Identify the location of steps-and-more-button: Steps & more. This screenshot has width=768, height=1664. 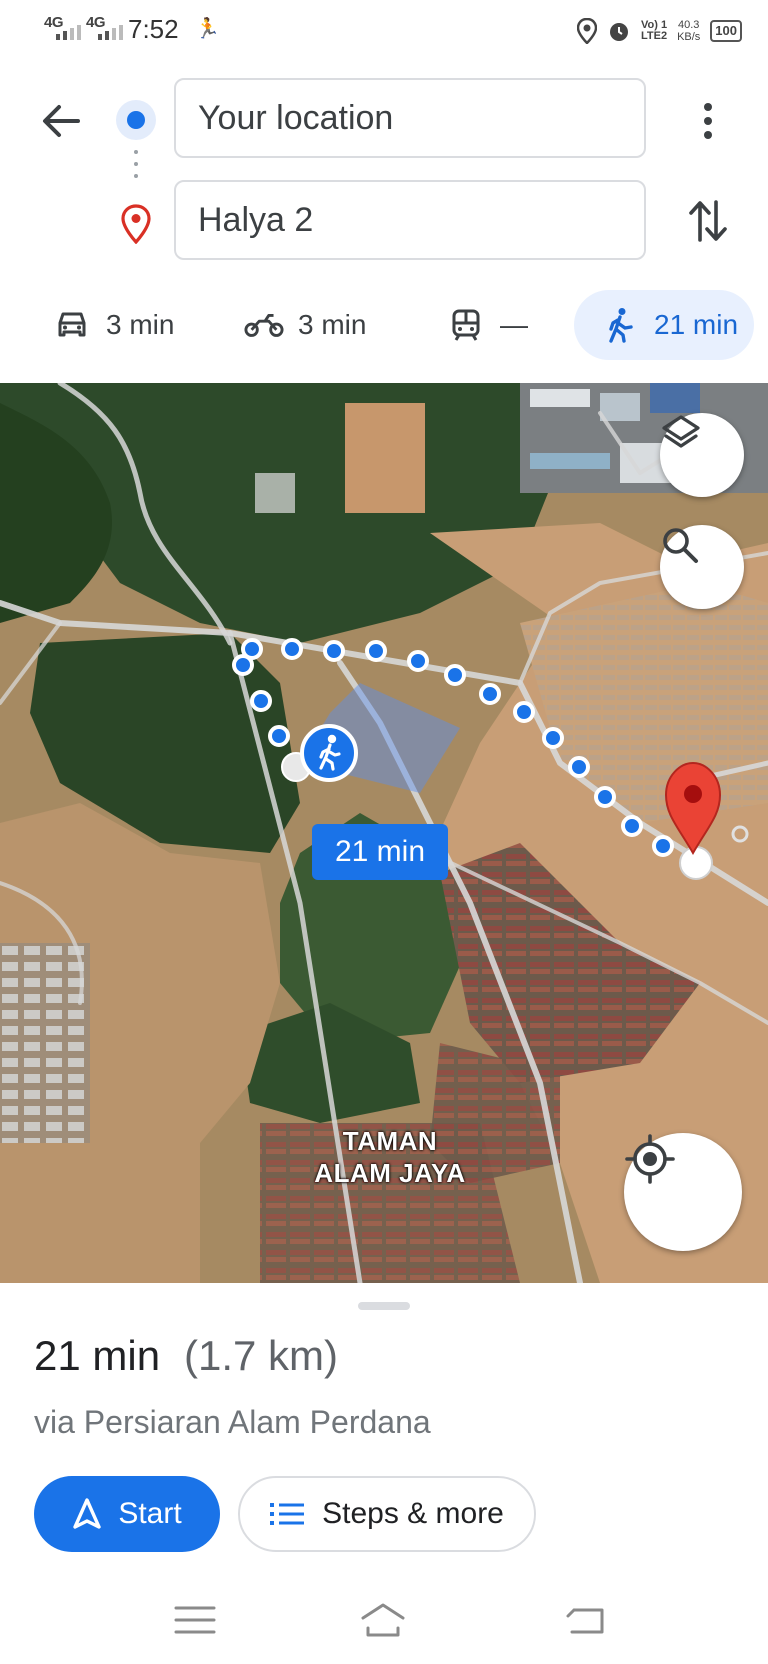
(387, 1514).